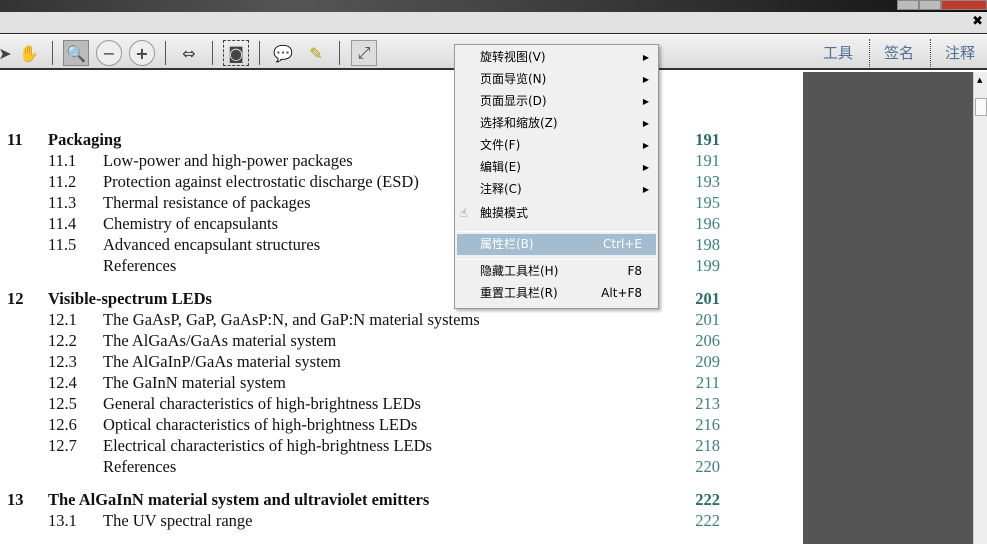  What do you see at coordinates (707, 341) in the screenshot?
I see `toc-page-link: 206` at bounding box center [707, 341].